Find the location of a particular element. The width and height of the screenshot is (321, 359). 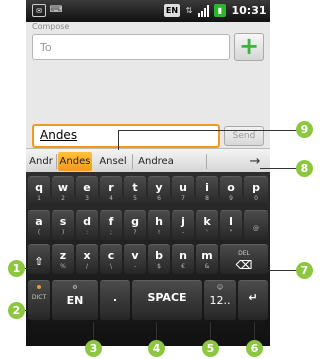

key-z: z% is located at coordinates (63, 259).